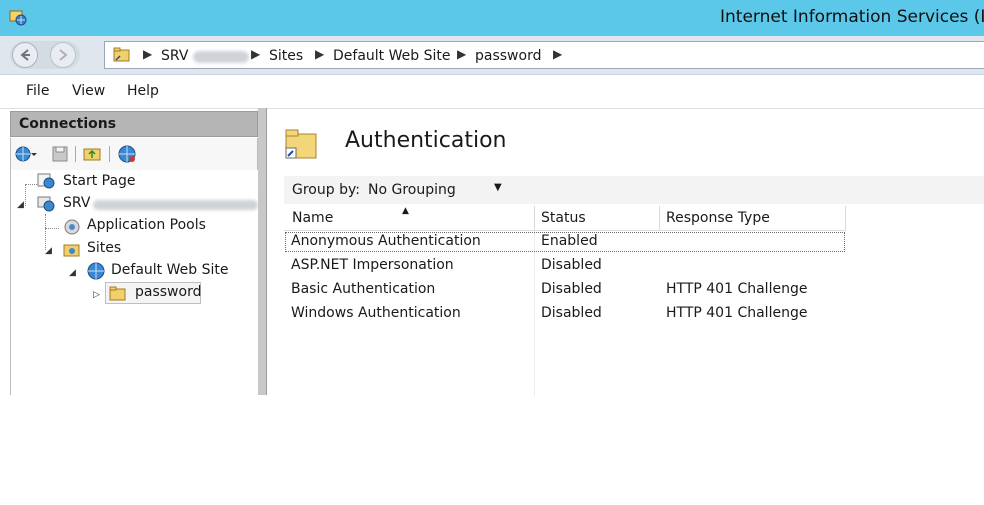 The height and width of the screenshot is (505, 984). Describe the element at coordinates (852, 17) in the screenshot. I see `window-title: Internet Information Services (IIS` at that location.